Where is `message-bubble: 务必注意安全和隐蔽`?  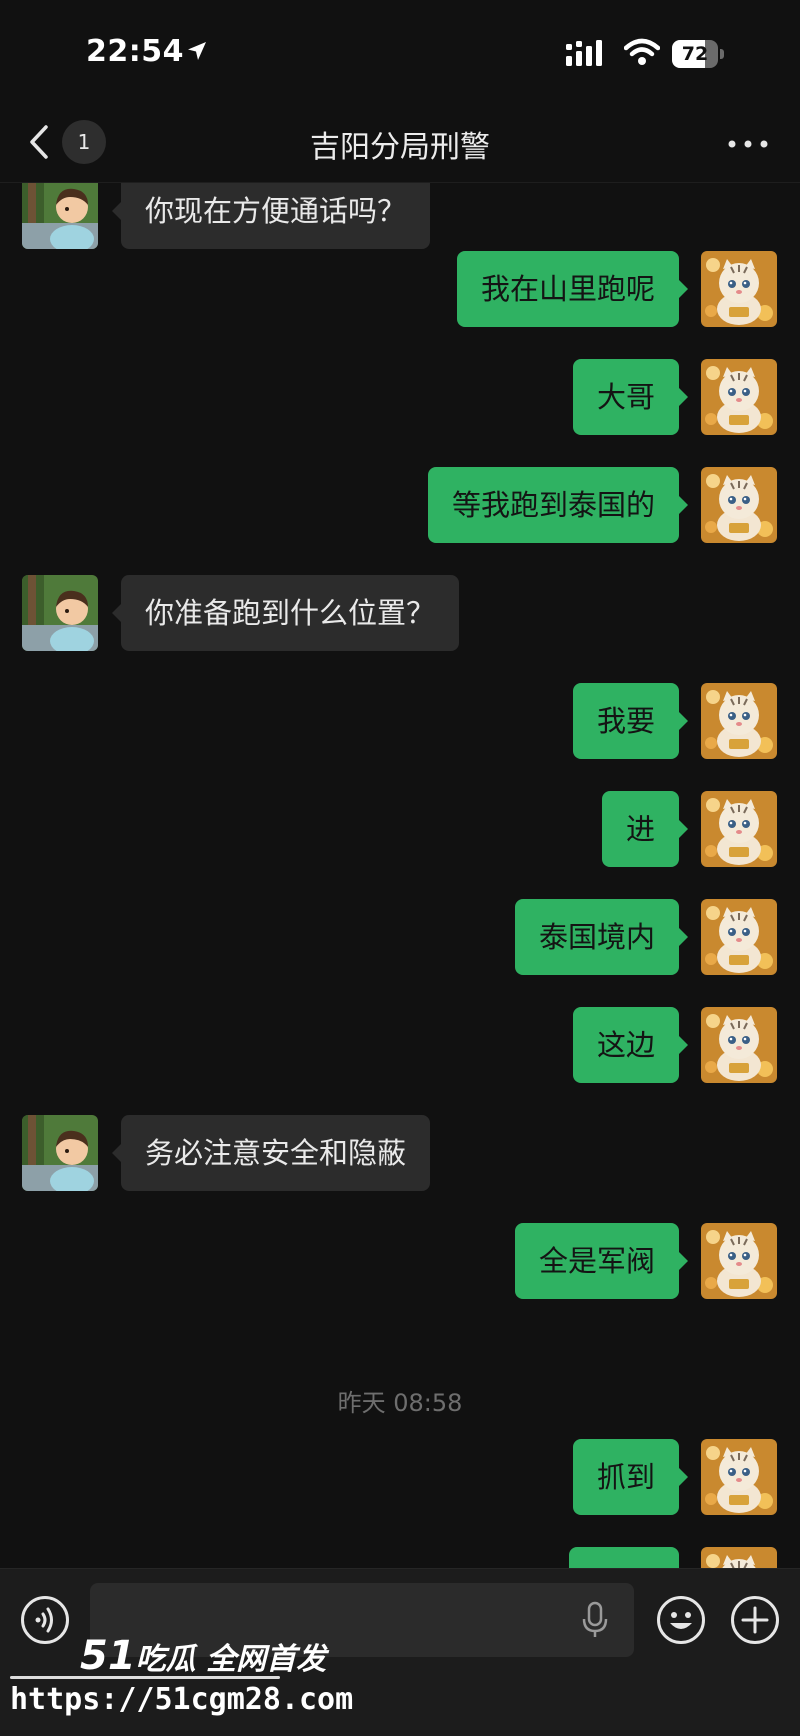
message-bubble: 务必注意安全和隐蔽 is located at coordinates (271, 1153).